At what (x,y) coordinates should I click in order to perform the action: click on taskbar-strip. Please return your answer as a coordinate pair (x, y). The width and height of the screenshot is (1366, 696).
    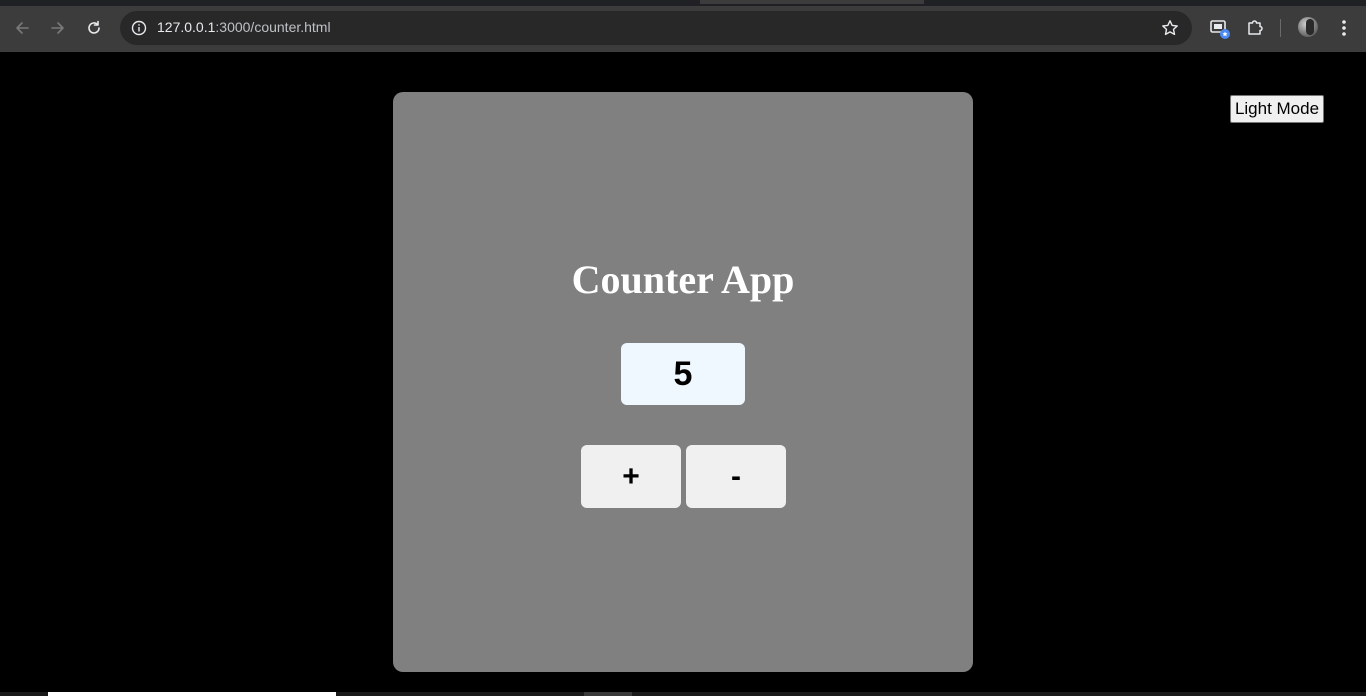
    Looking at the image, I should click on (683, 694).